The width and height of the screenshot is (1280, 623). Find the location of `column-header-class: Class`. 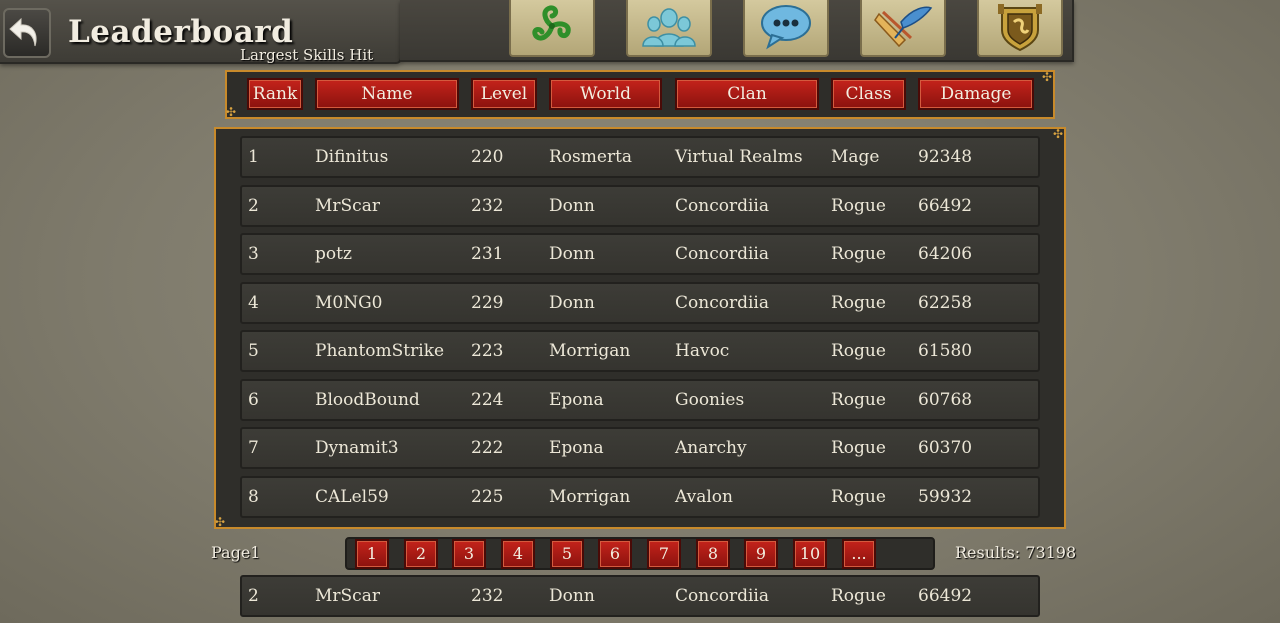

column-header-class: Class is located at coordinates (868, 94).